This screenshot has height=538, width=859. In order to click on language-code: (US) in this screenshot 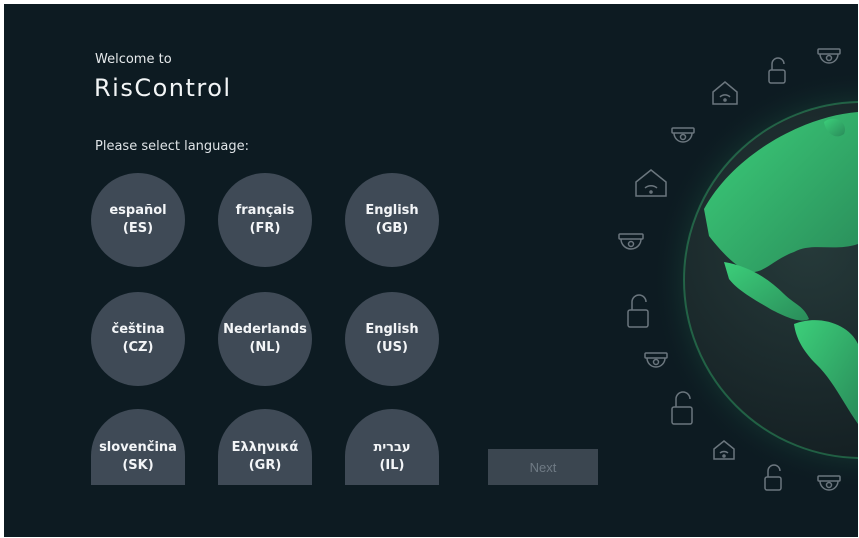, I will do `click(392, 347)`.